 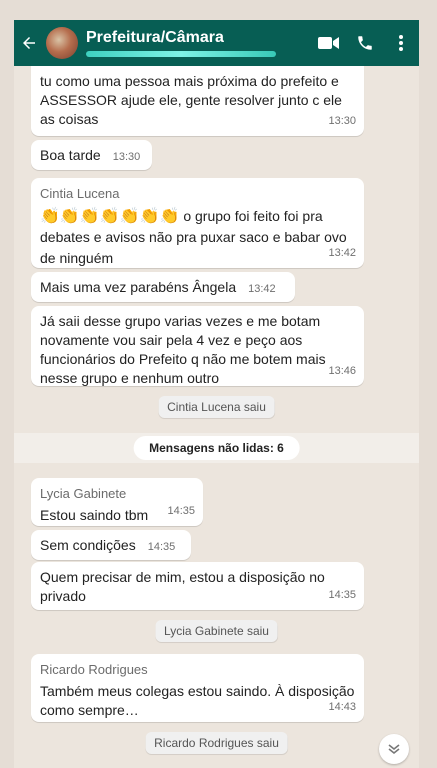 I want to click on voice-call-icon, so click(x=365, y=43).